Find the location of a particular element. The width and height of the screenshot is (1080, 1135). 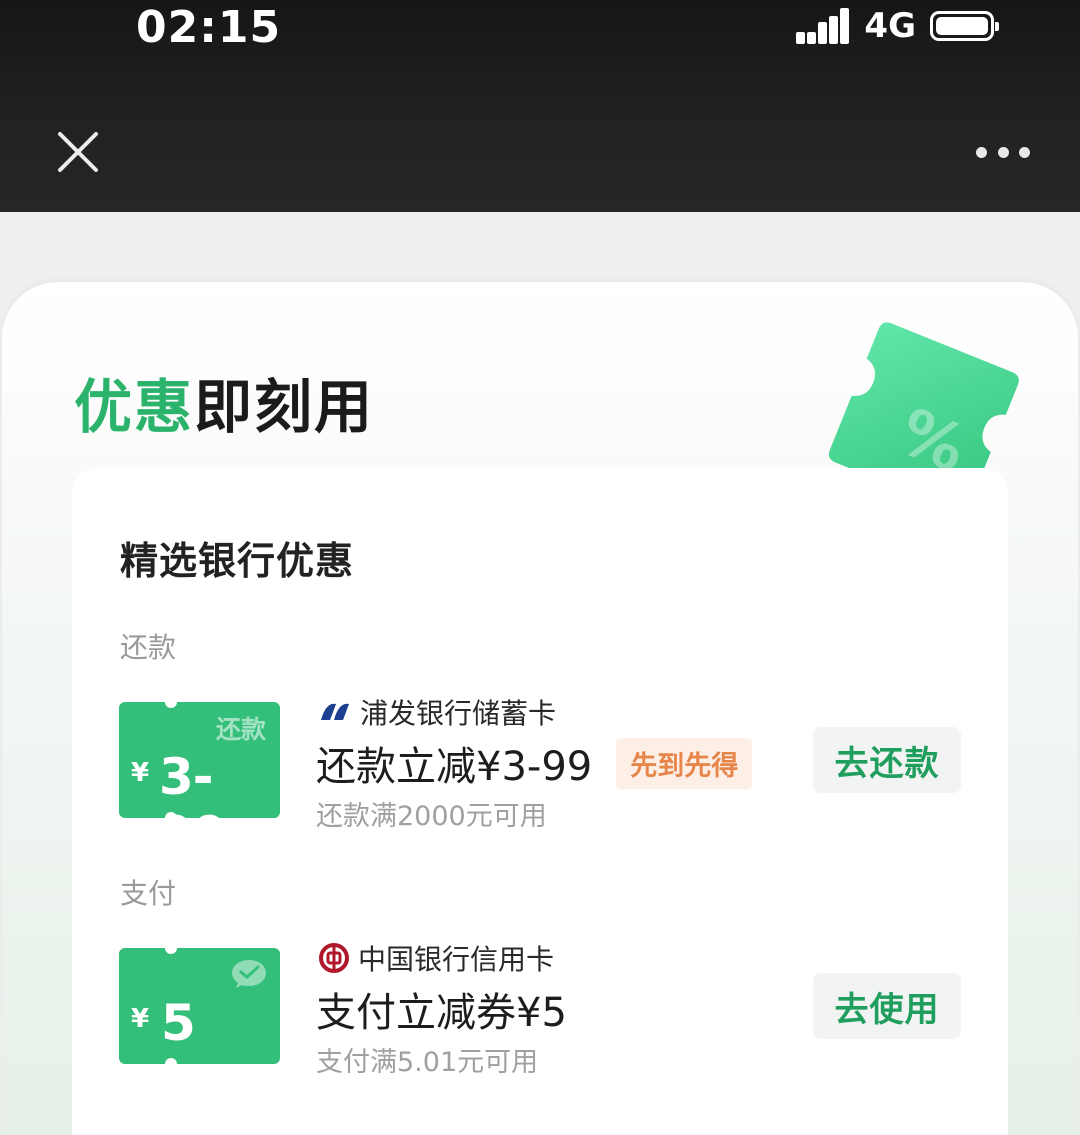

offer-condition: 支付满5.01元可用 is located at coordinates (427, 1062).